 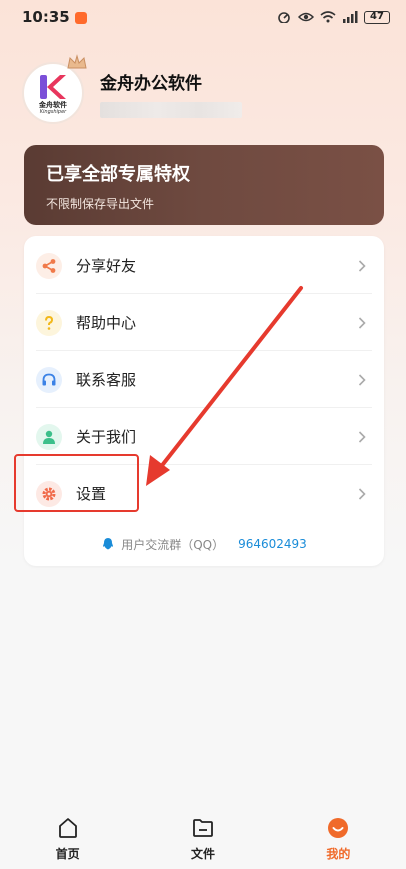 I want to click on menu-item-label: 联系客服, so click(x=106, y=380).